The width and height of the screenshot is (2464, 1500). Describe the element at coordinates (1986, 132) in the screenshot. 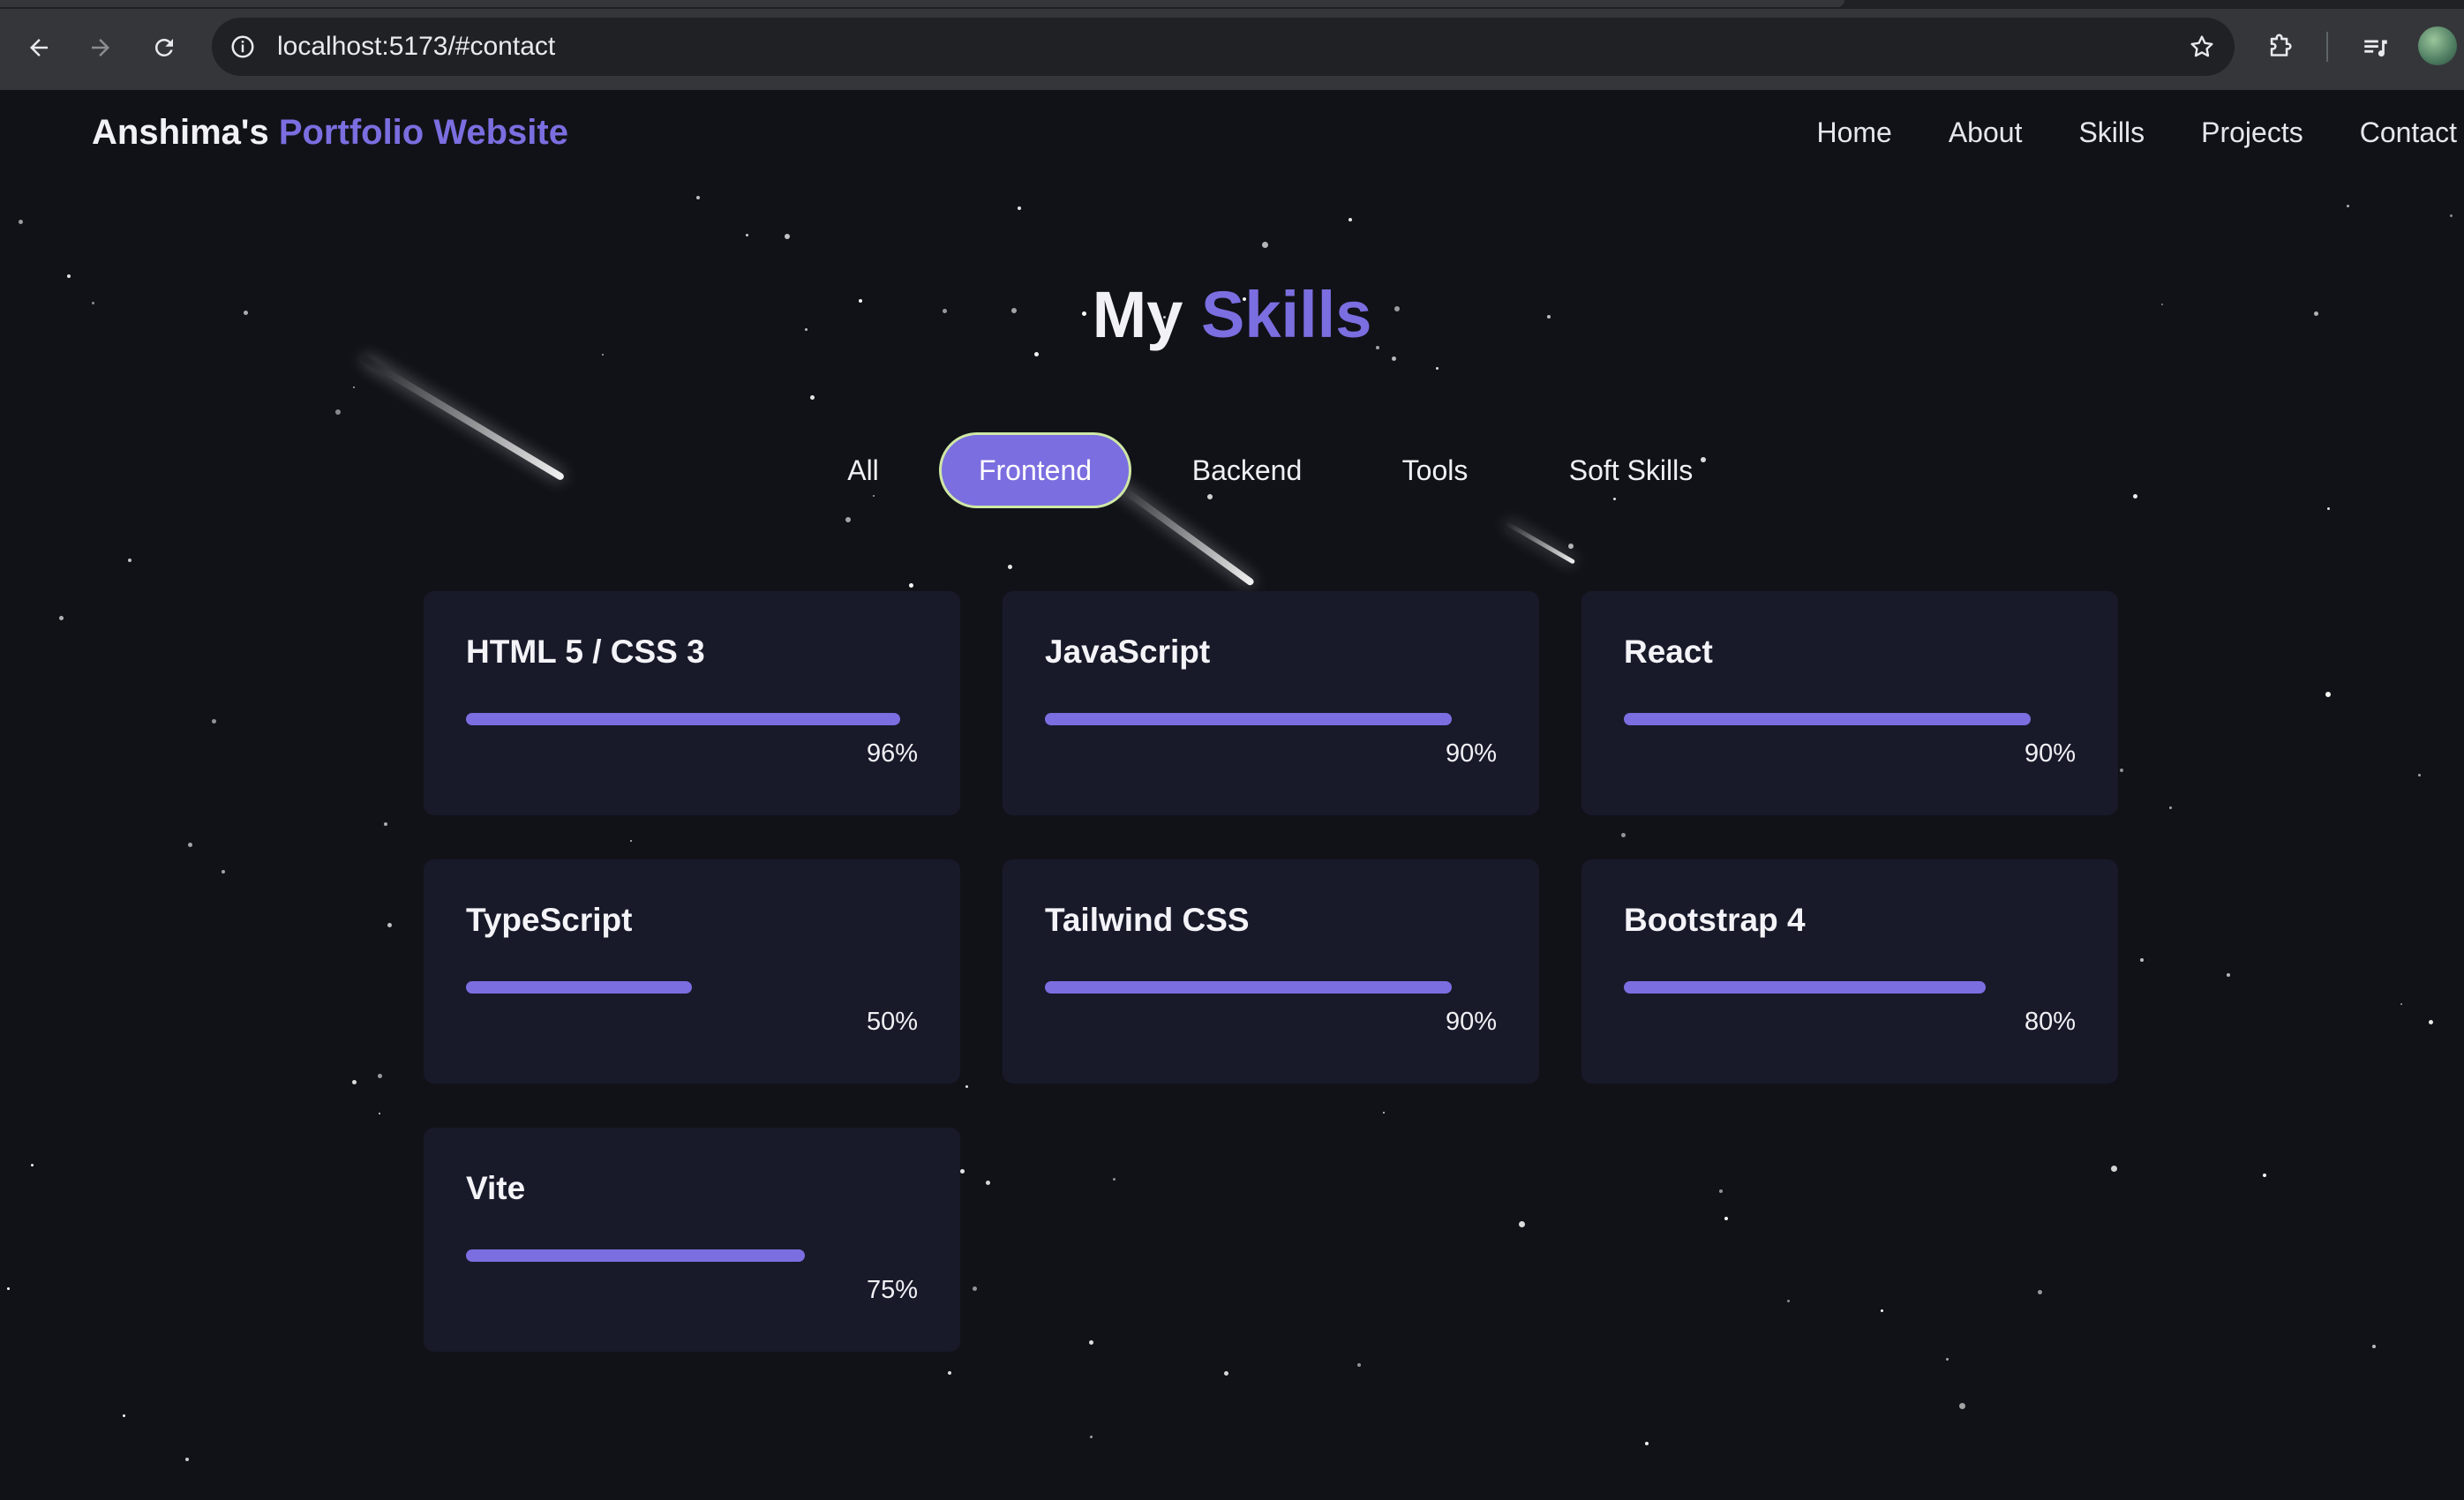

I see `nav-about: About` at that location.